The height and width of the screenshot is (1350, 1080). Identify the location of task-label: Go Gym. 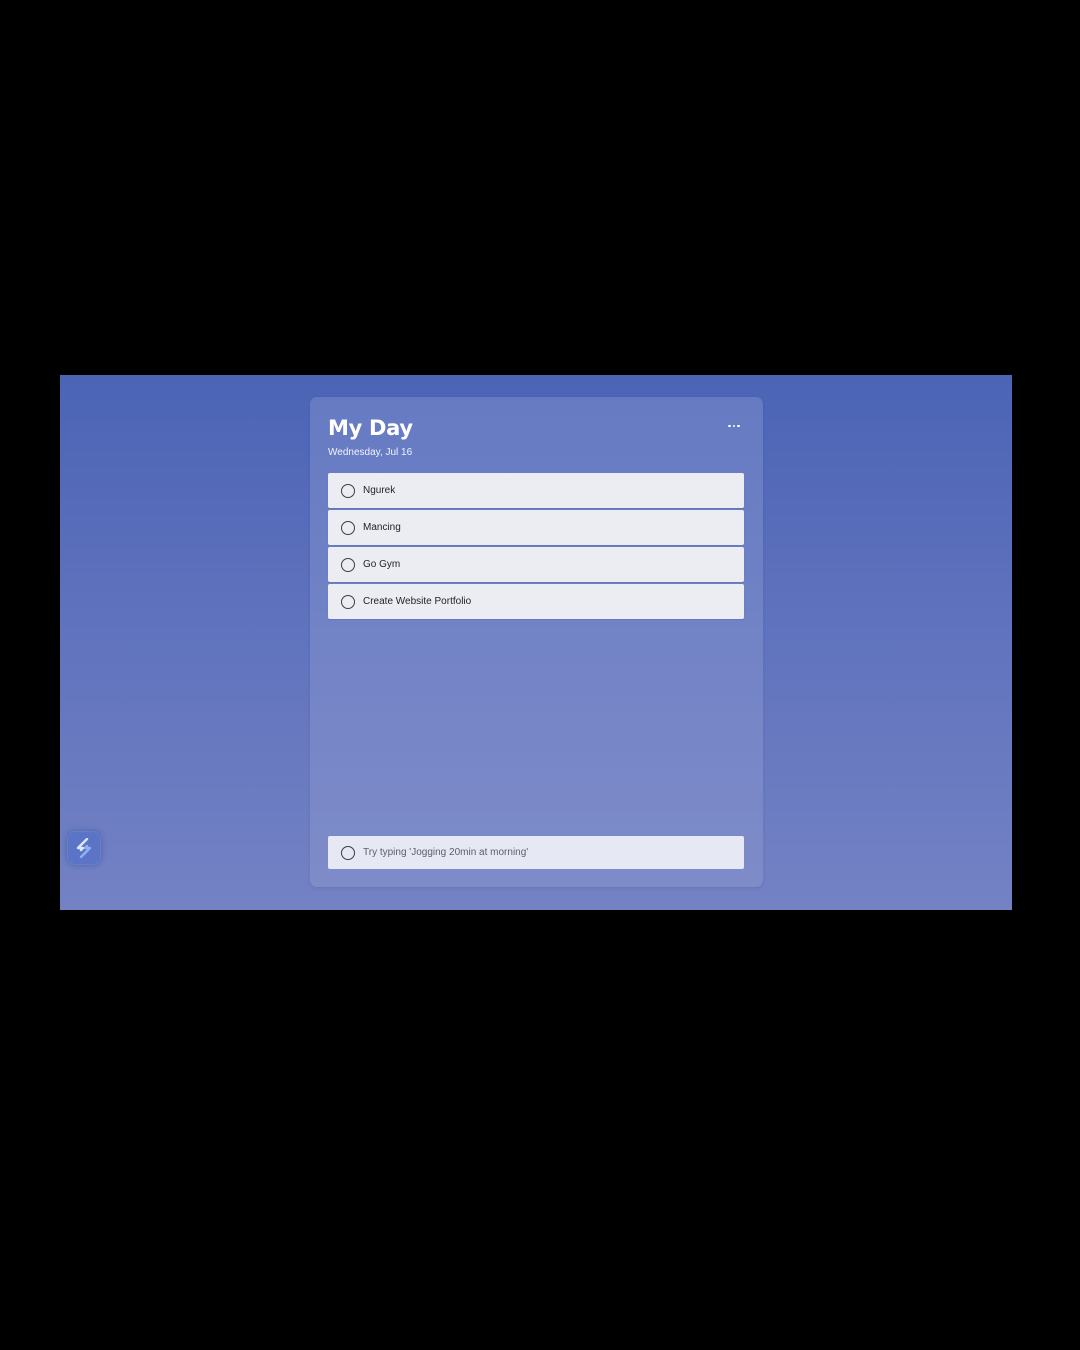
(382, 564).